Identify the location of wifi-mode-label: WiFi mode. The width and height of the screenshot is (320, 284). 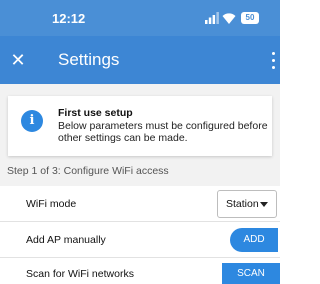
(51, 204).